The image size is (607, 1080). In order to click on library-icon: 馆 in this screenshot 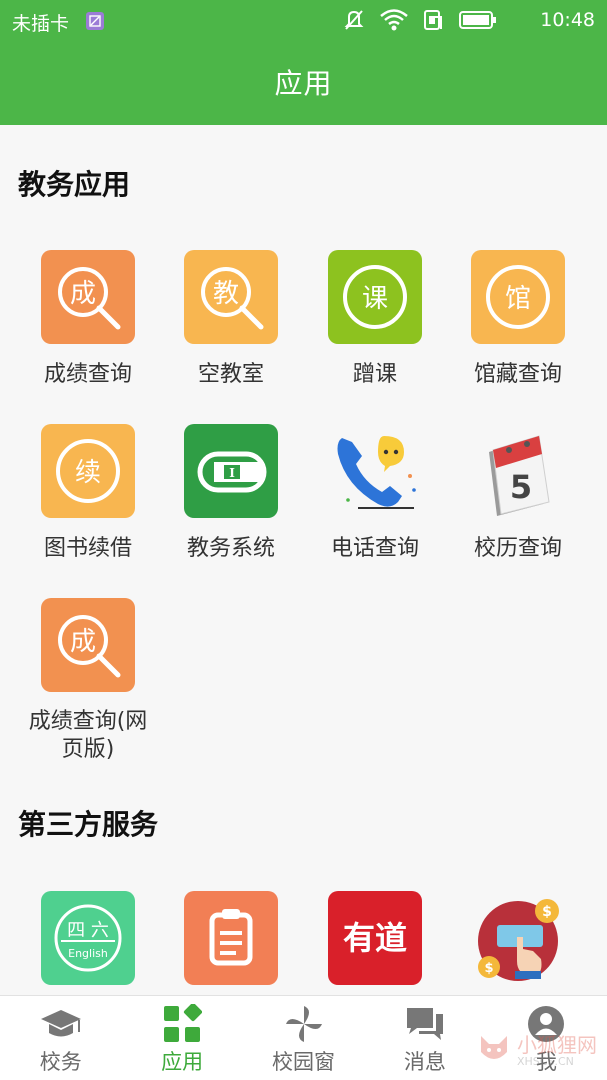, I will do `click(518, 297)`.